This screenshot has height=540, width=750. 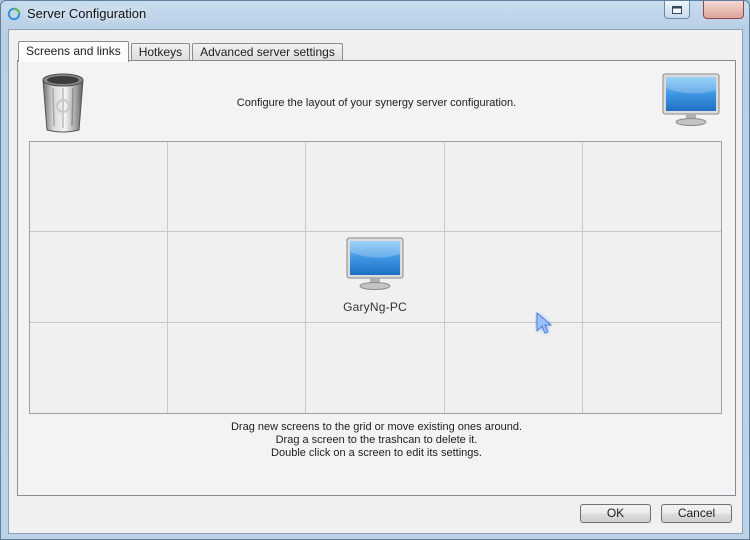 I want to click on restore-button, so click(x=677, y=10).